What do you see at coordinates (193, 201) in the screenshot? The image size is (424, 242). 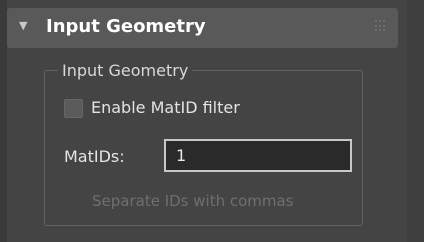 I see `matids-hint: Separate IDs with commas` at bounding box center [193, 201].